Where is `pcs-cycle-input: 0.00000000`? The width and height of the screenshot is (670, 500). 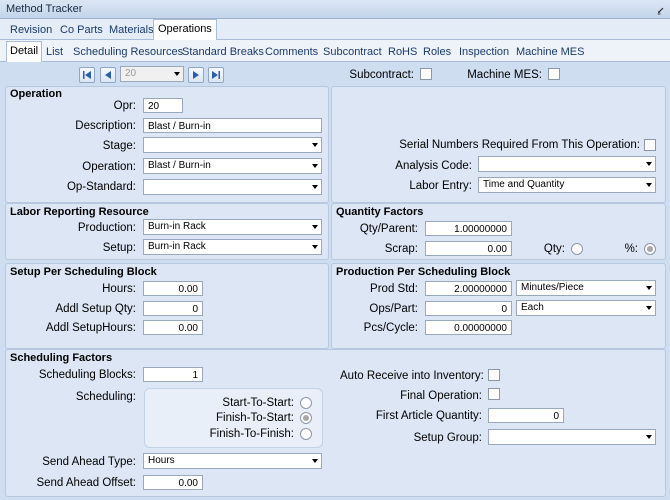 pcs-cycle-input: 0.00000000 is located at coordinates (468, 327).